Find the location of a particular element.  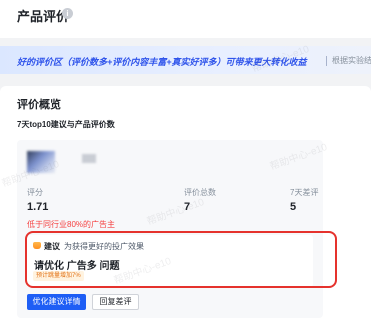

banner-text: 好的评价区（评价数多+评价内容丰富+真实好评多）可带来更大转化收益 is located at coordinates (162, 62).